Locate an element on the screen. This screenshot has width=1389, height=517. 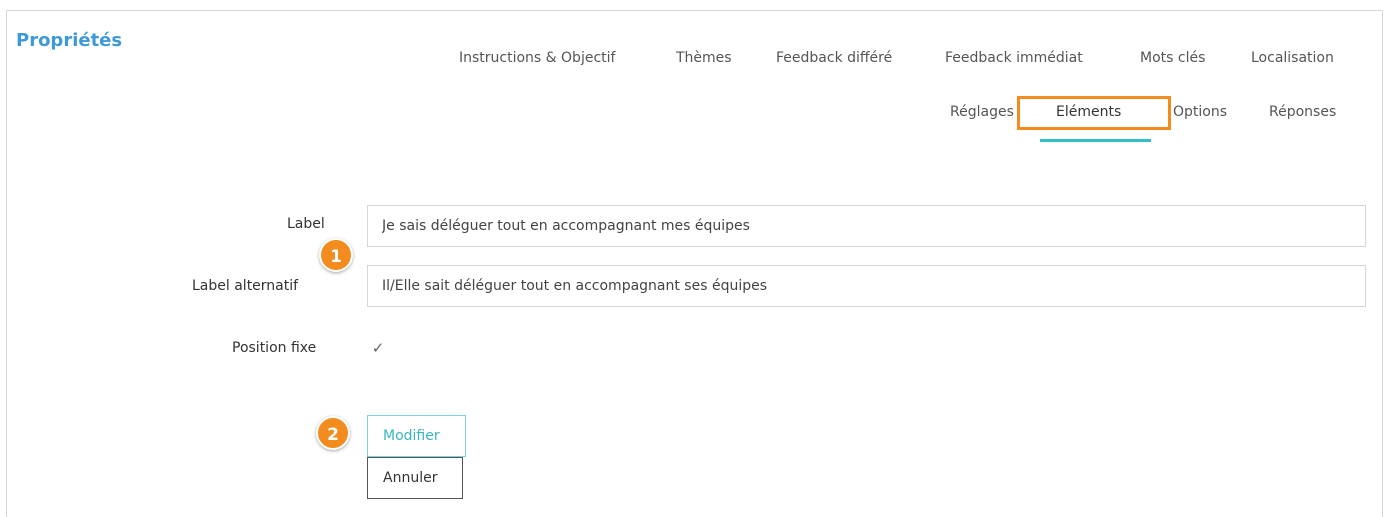
label-input is located at coordinates (866, 226).